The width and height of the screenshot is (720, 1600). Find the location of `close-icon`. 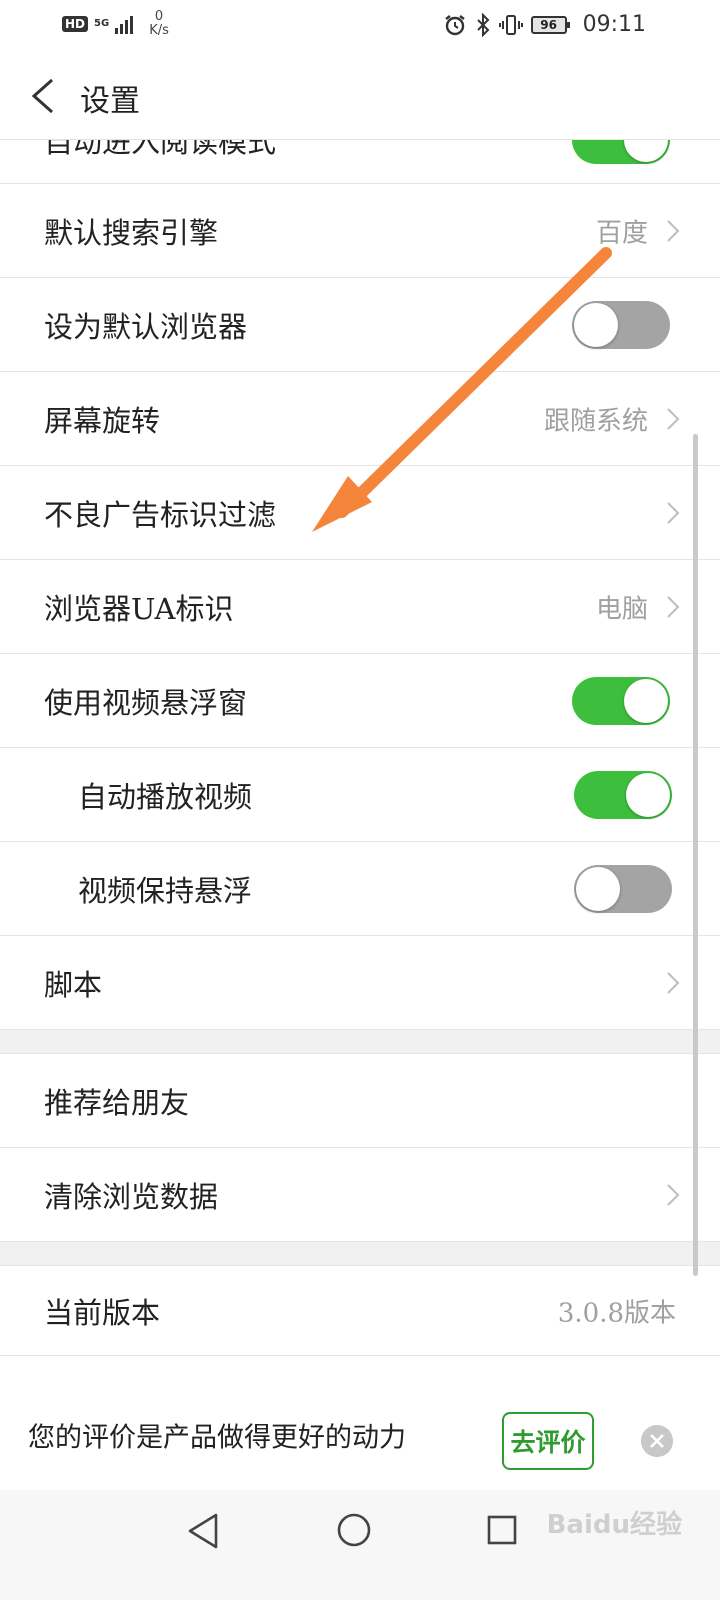

close-icon is located at coordinates (657, 1441).